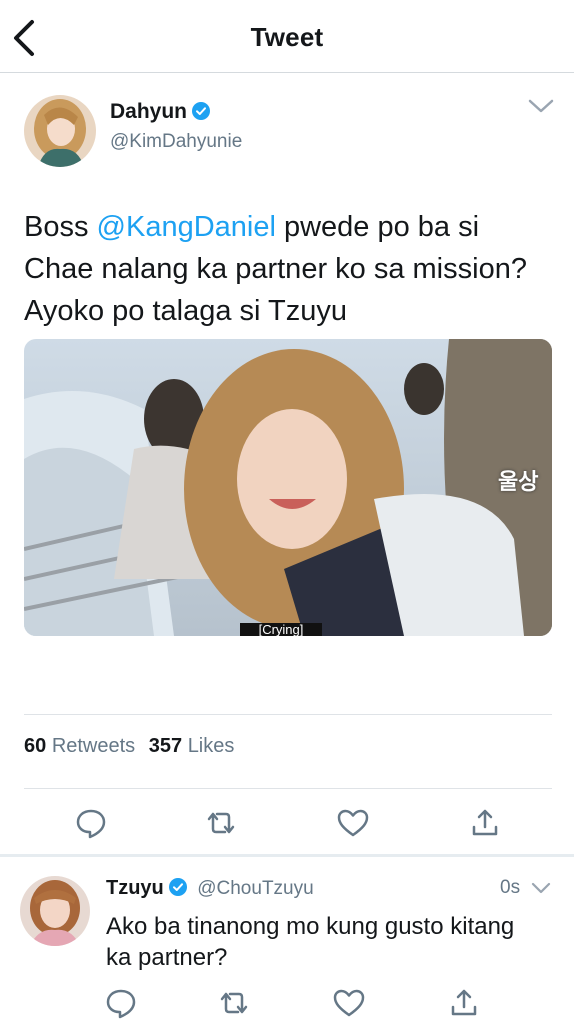  I want to click on author-name: Dahyun, so click(148, 111).